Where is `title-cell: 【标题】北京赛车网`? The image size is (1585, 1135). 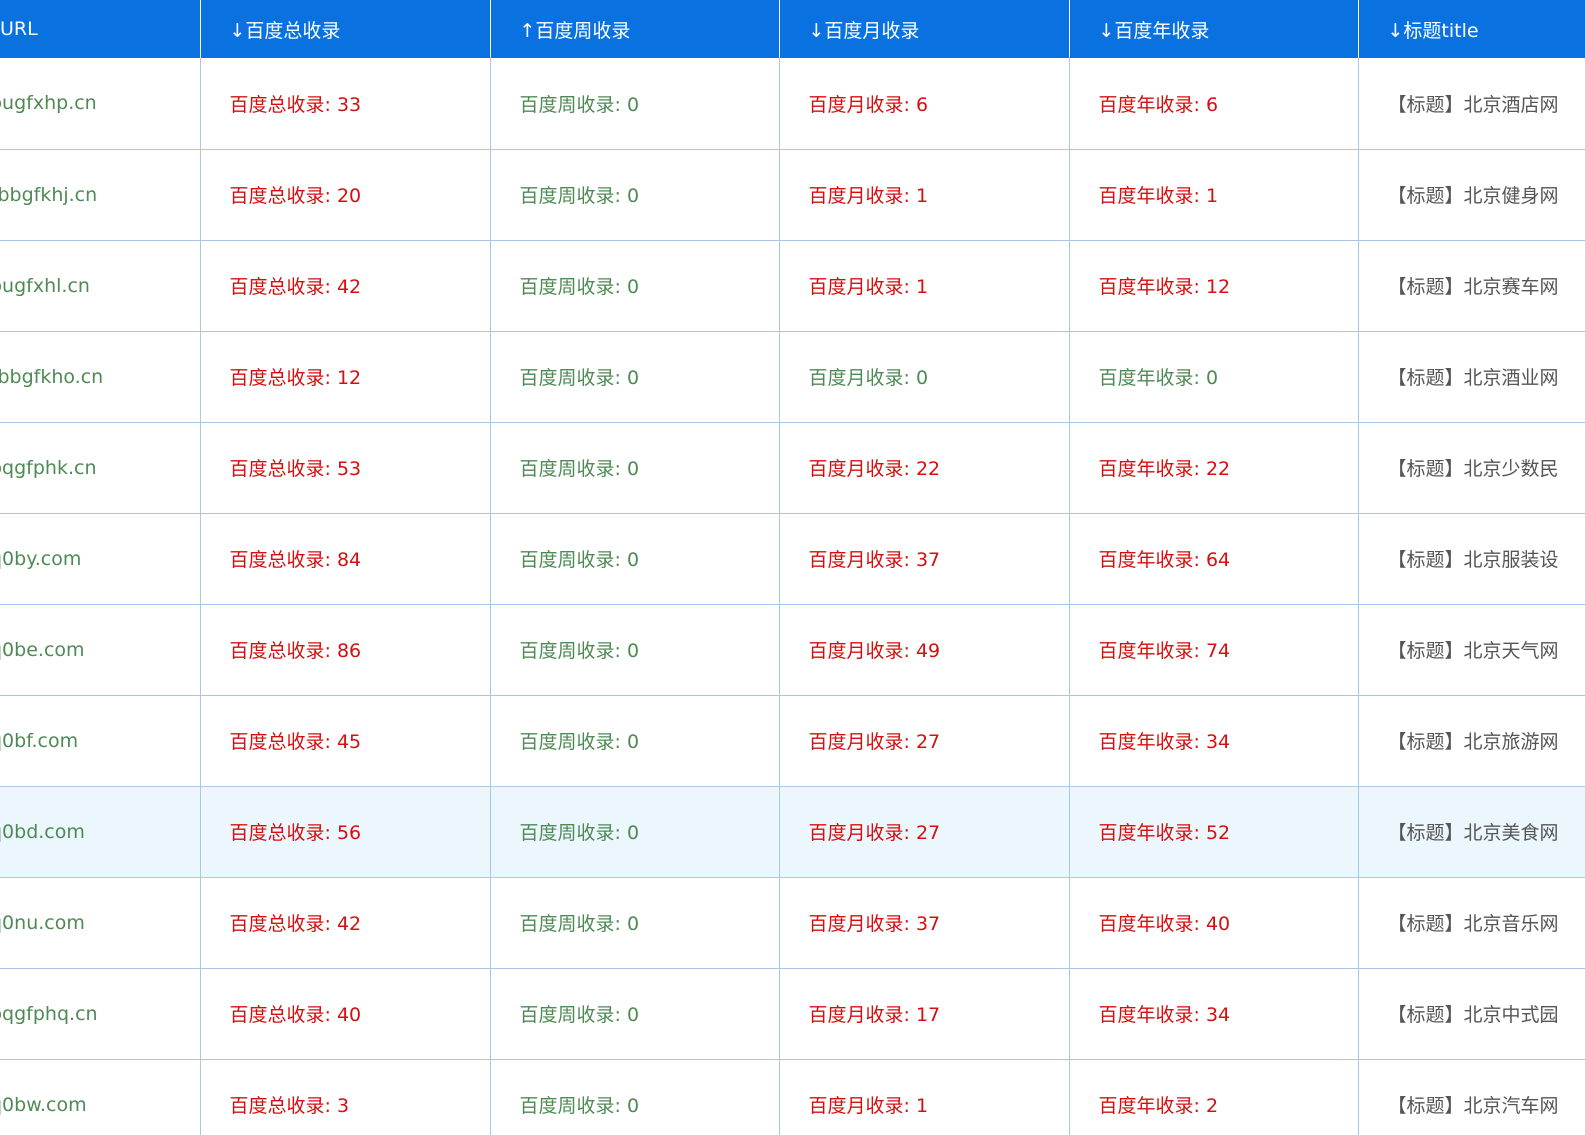
title-cell: 【标题】北京赛车网 is located at coordinates (1471, 286).